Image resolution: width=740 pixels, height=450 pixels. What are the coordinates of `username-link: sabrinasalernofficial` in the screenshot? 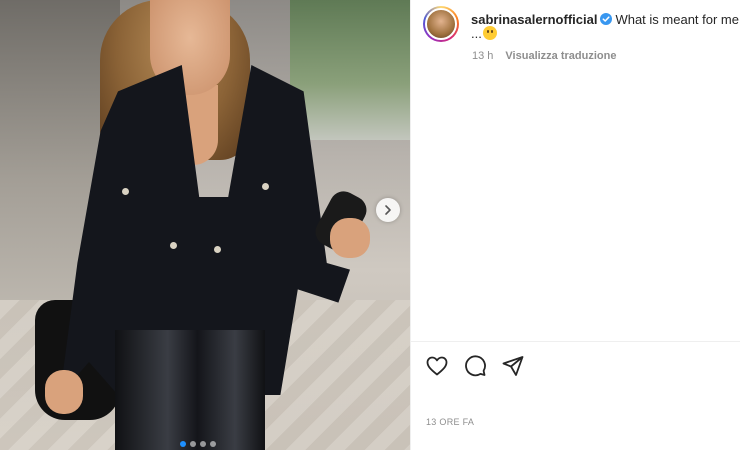 It's located at (534, 19).